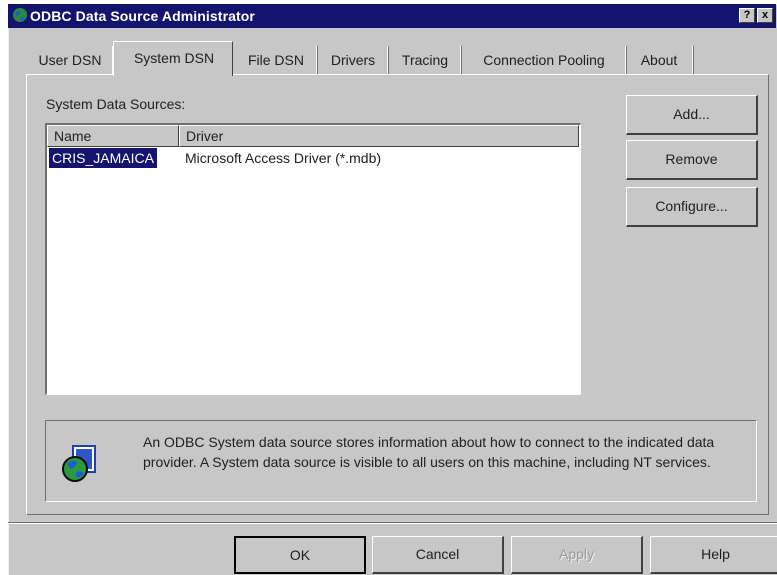 The image size is (777, 575). What do you see at coordinates (765, 15) in the screenshot?
I see `close-title-button: x` at bounding box center [765, 15].